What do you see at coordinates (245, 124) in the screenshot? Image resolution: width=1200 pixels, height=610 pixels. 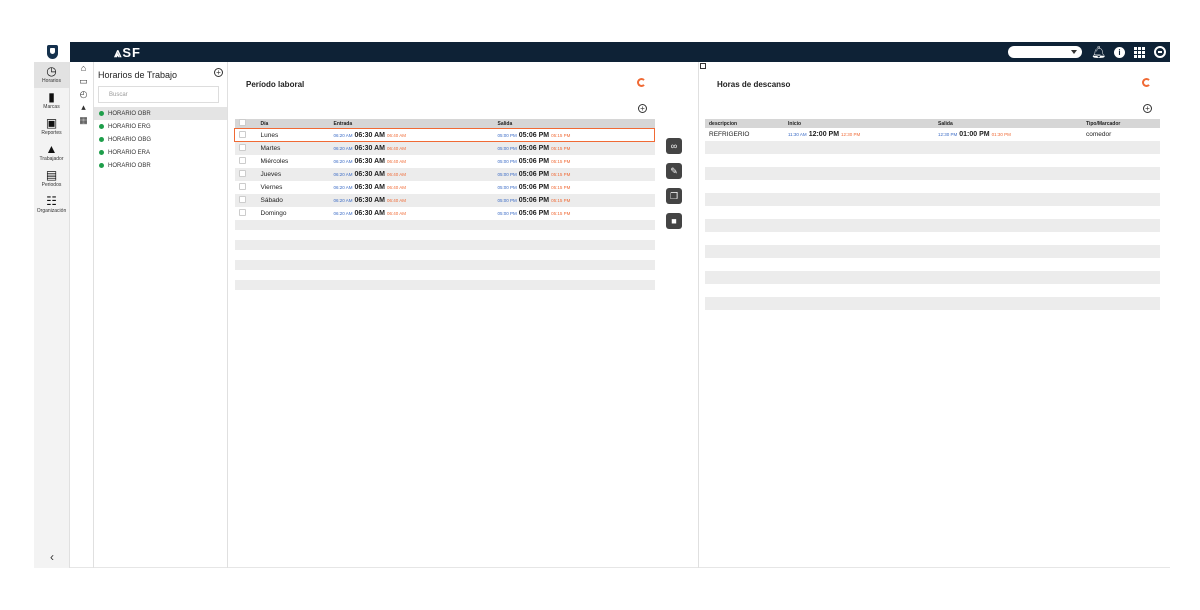 I see `select-all-checkbox` at bounding box center [245, 124].